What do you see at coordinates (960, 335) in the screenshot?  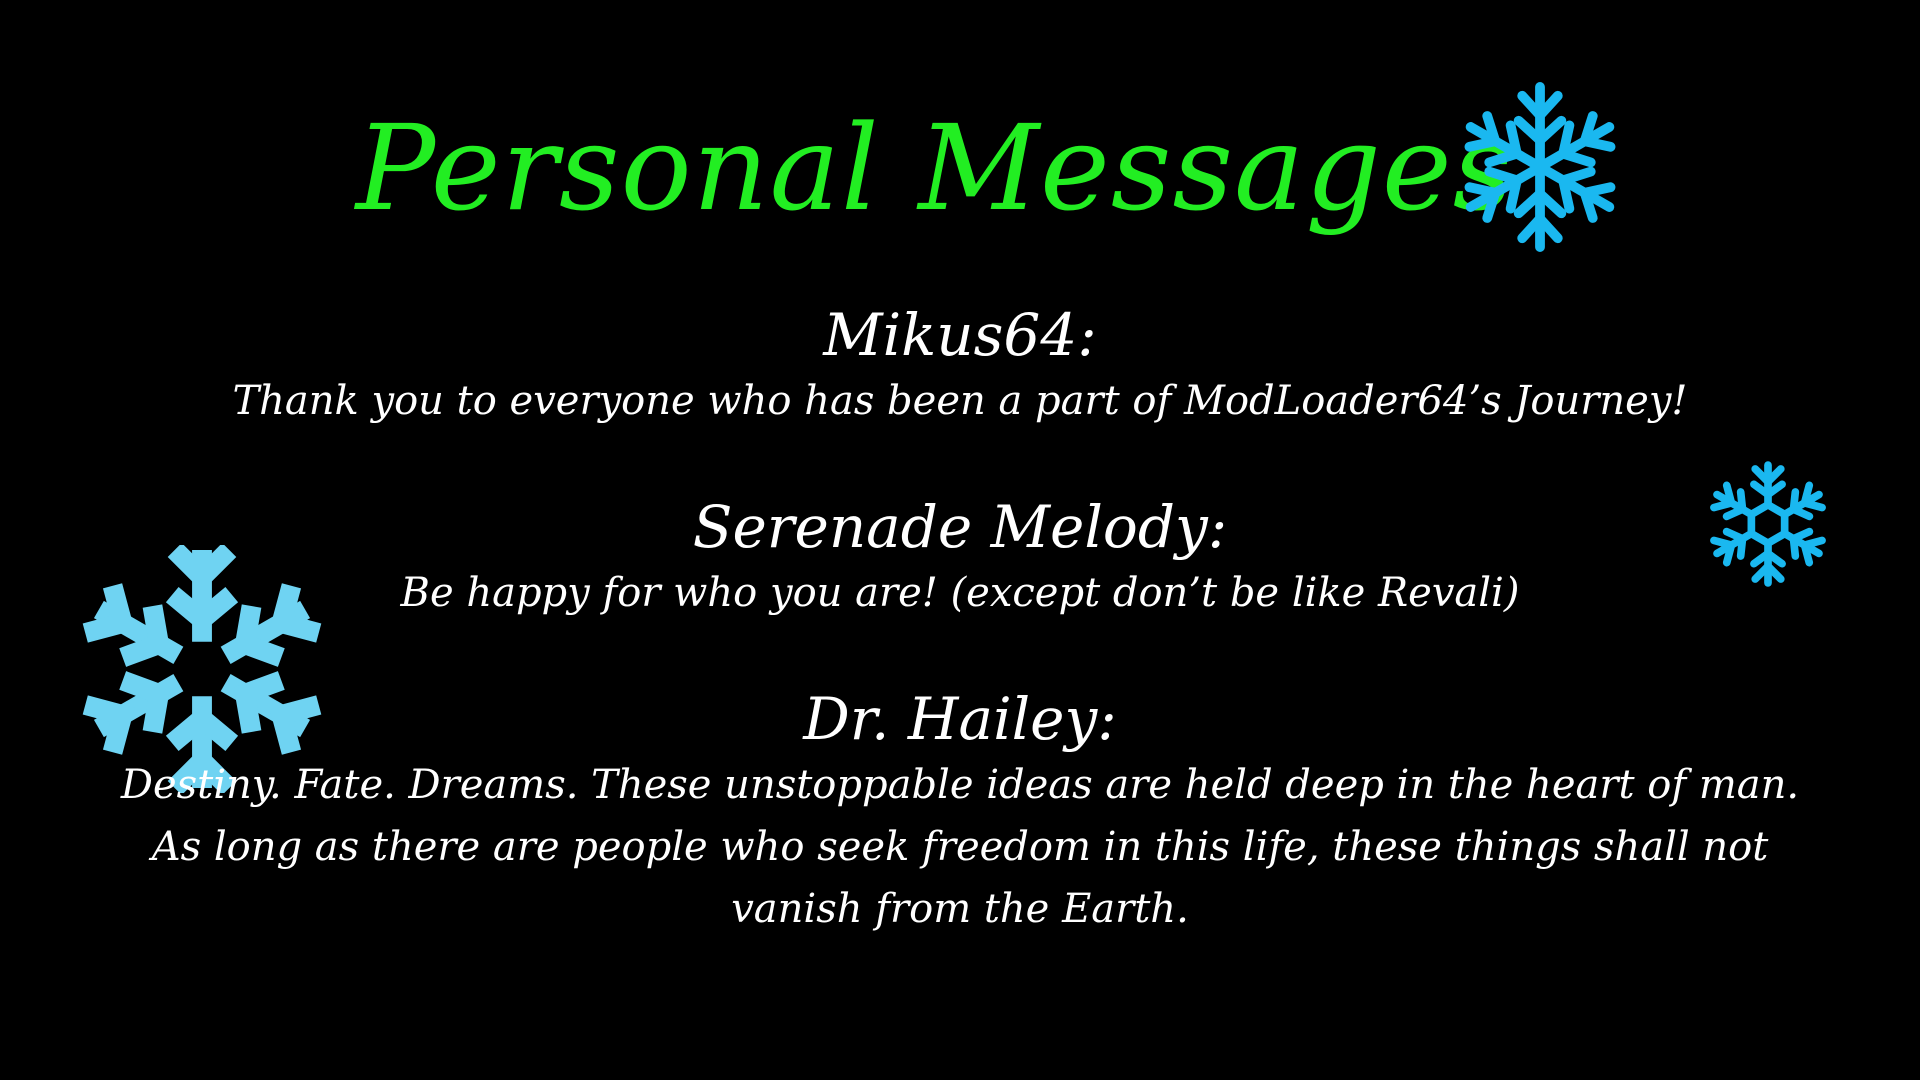 I see `message-author: Mikus64:` at bounding box center [960, 335].